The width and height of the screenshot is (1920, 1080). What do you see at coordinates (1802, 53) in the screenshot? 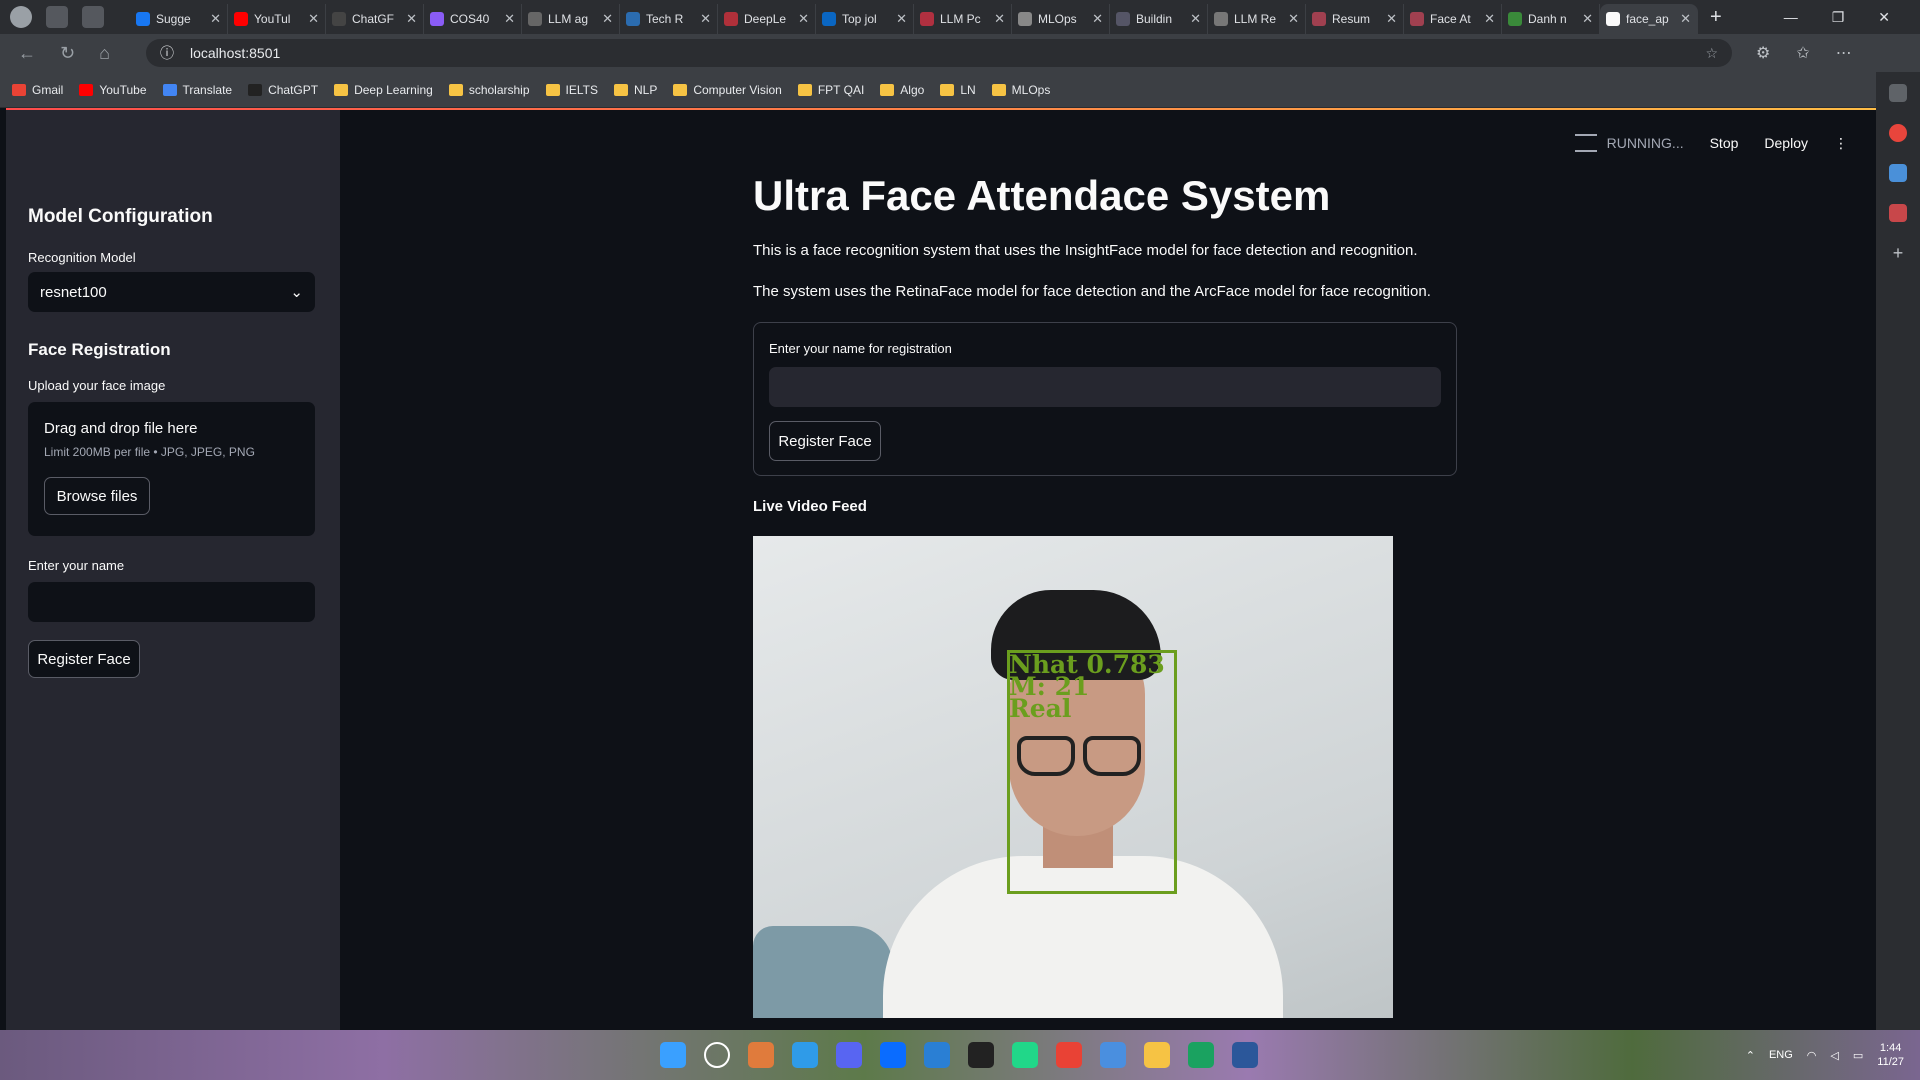
I see `favorites-icon: ✩` at bounding box center [1802, 53].